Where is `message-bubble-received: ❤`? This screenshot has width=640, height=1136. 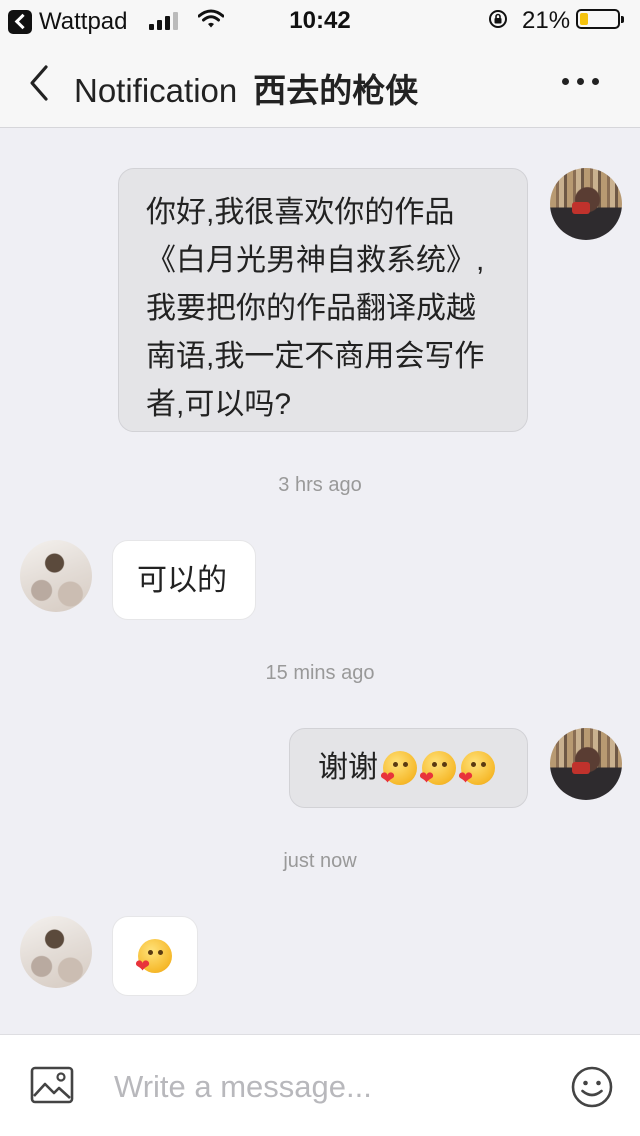
message-bubble-received: ❤ is located at coordinates (155, 956).